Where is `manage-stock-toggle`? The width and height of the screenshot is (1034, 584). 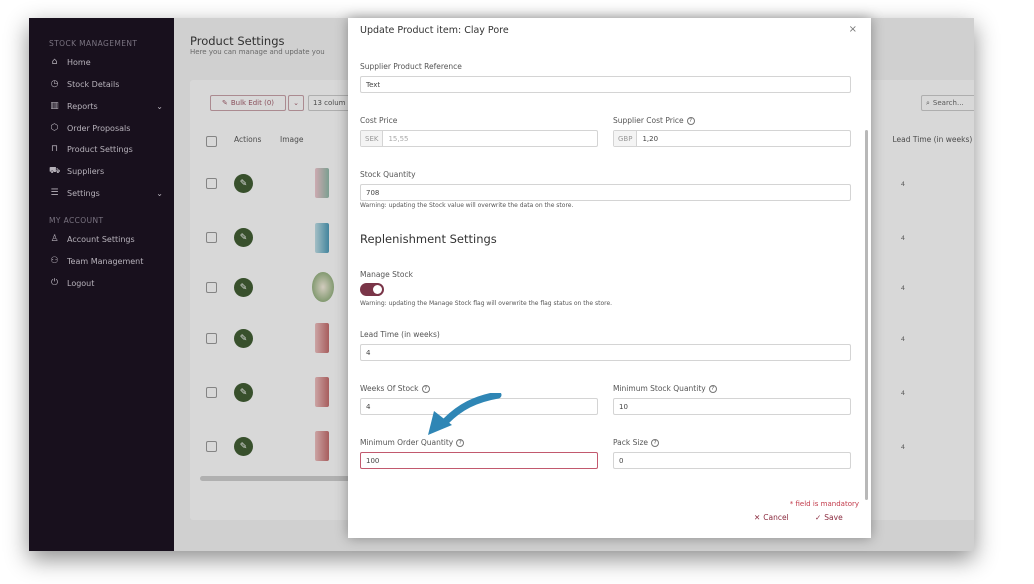 manage-stock-toggle is located at coordinates (372, 289).